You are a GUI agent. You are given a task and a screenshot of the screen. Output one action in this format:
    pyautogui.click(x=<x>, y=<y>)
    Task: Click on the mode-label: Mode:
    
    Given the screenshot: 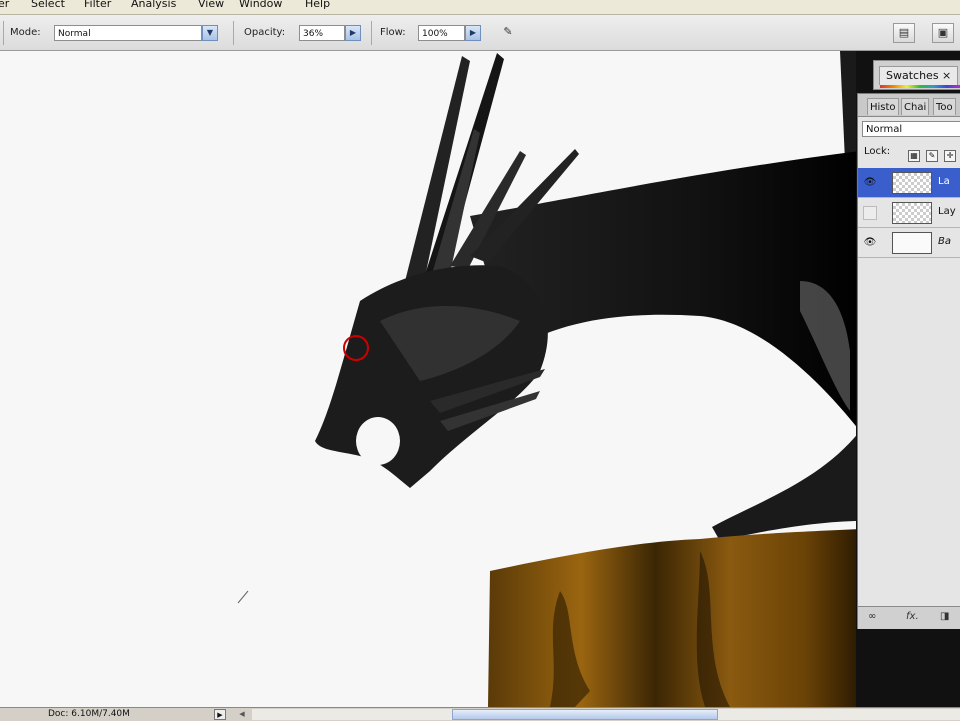 What is the action you would take?
    pyautogui.click(x=25, y=32)
    